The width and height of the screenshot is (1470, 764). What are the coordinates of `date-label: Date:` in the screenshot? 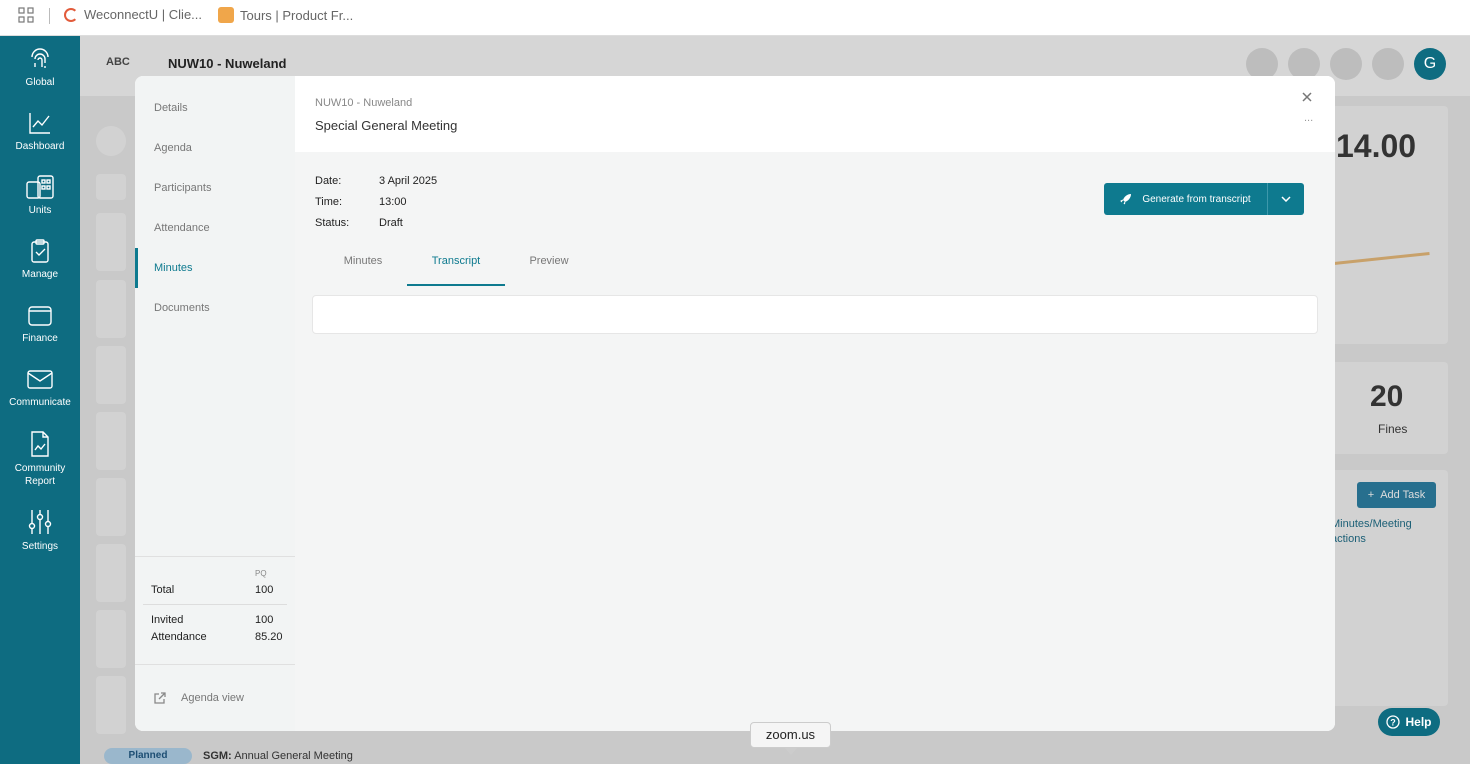 It's located at (328, 181).